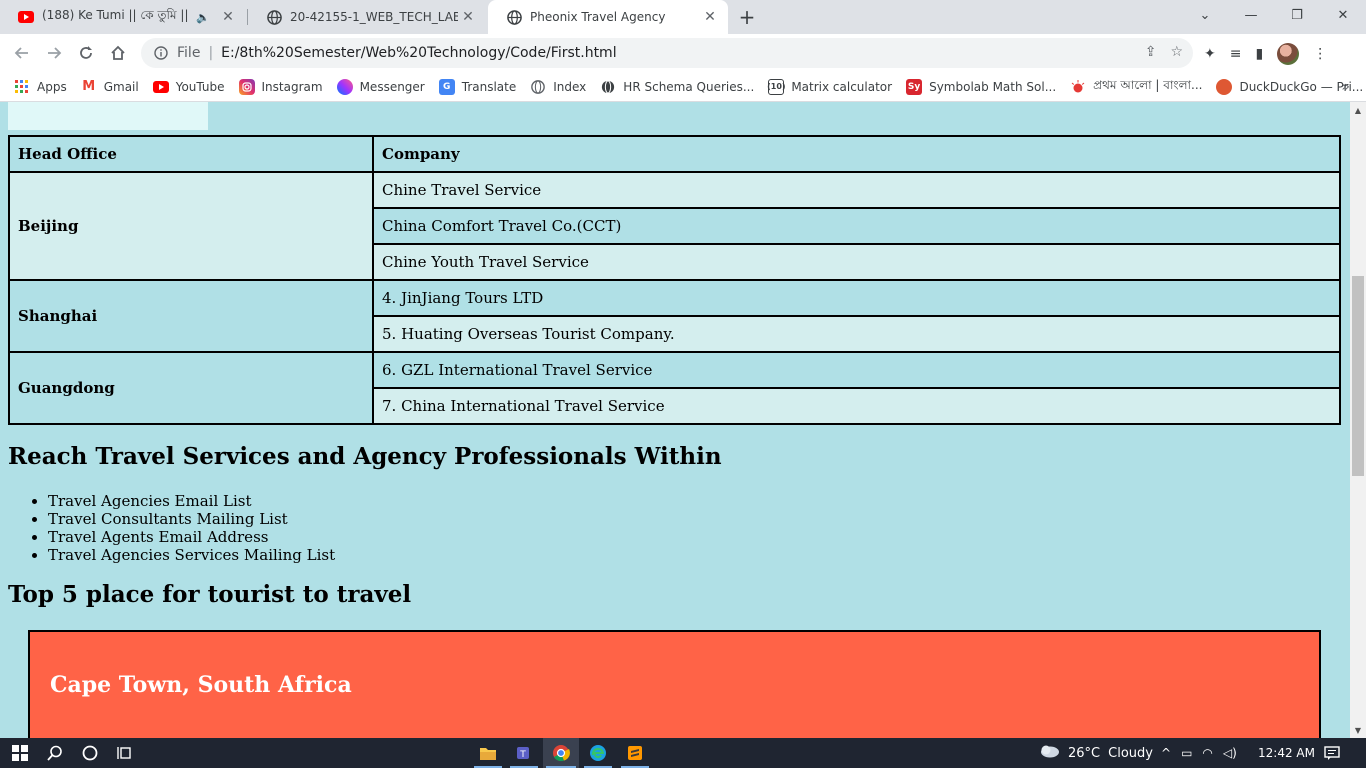 This screenshot has width=1366, height=768. Describe the element at coordinates (1259, 54) in the screenshot. I see `side-panel-icon: ▮` at that location.